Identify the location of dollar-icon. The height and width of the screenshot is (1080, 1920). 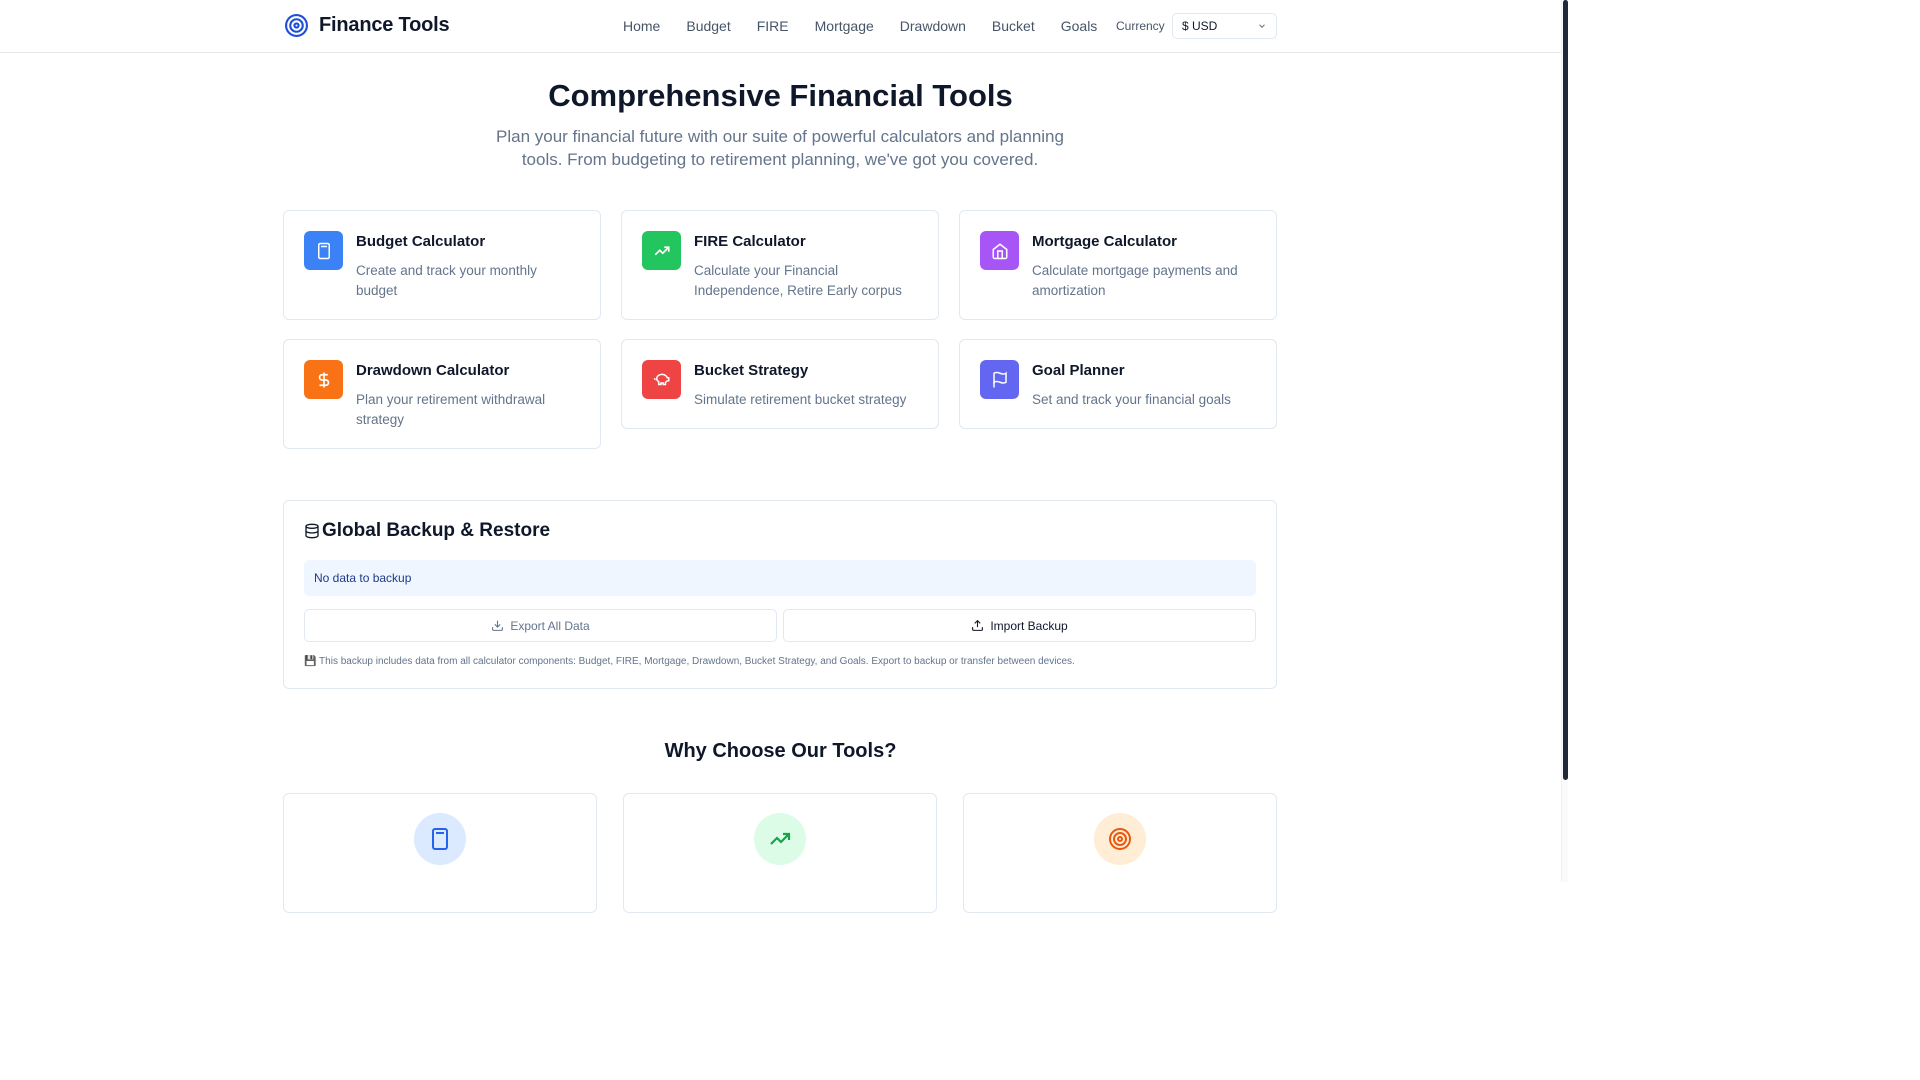
(323, 379).